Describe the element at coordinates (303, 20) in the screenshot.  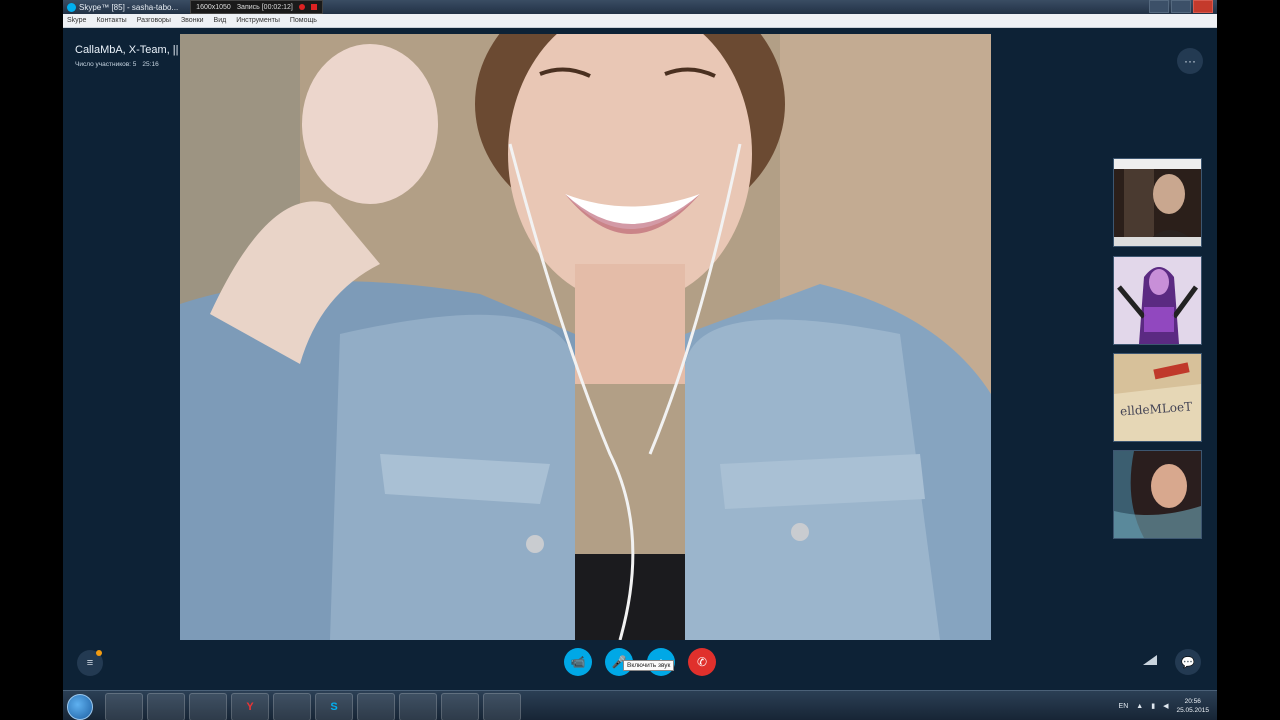
I see `menu-help: Помощь` at that location.